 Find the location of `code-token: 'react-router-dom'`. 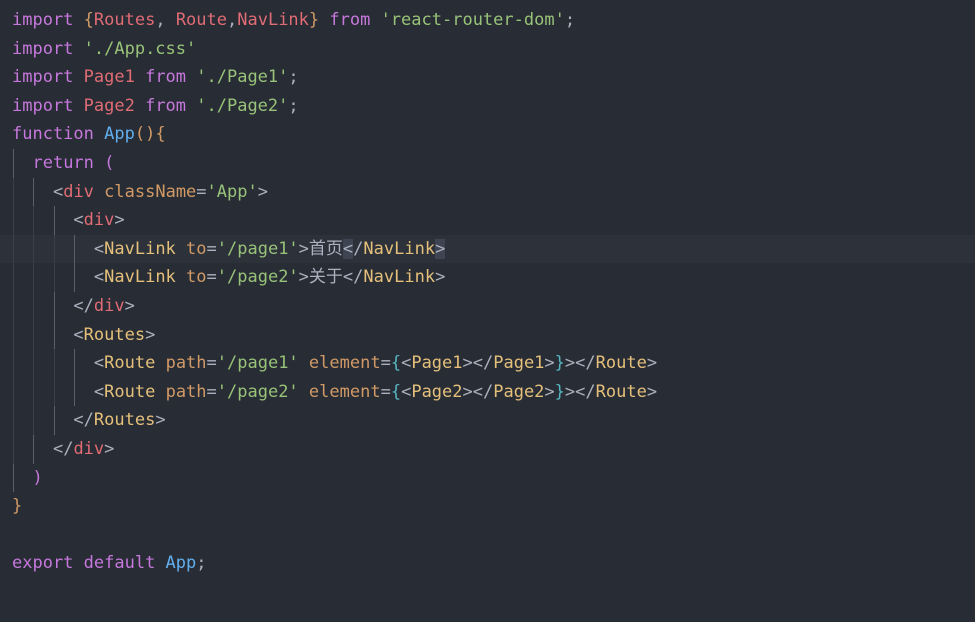

code-token: 'react-router-dom' is located at coordinates (472, 20).